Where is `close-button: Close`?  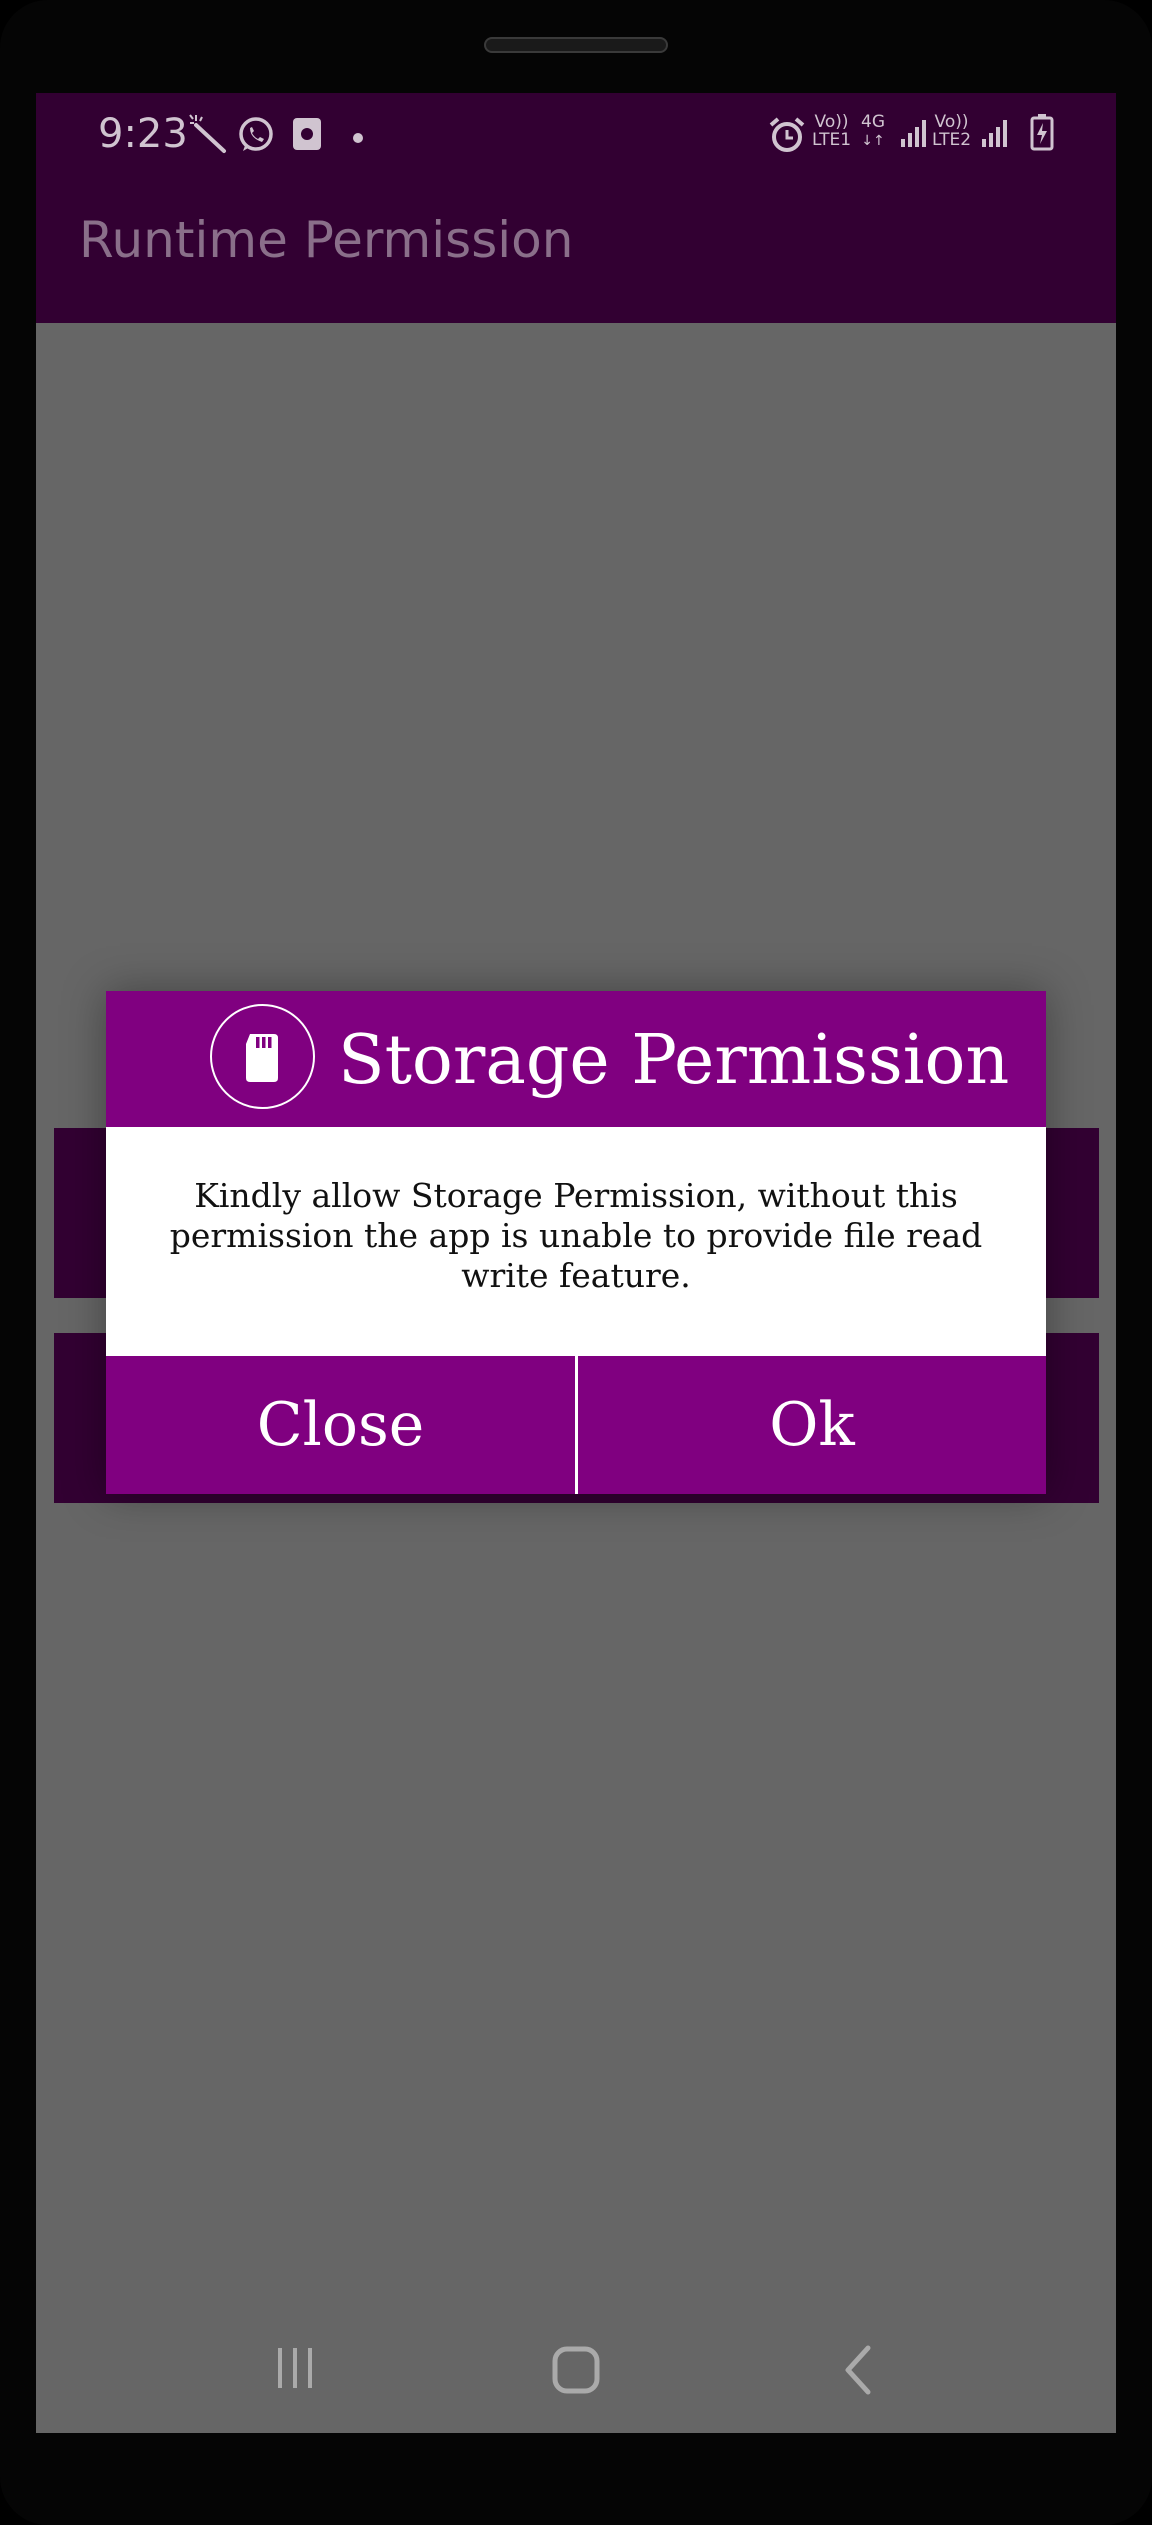 close-button: Close is located at coordinates (340, 1425).